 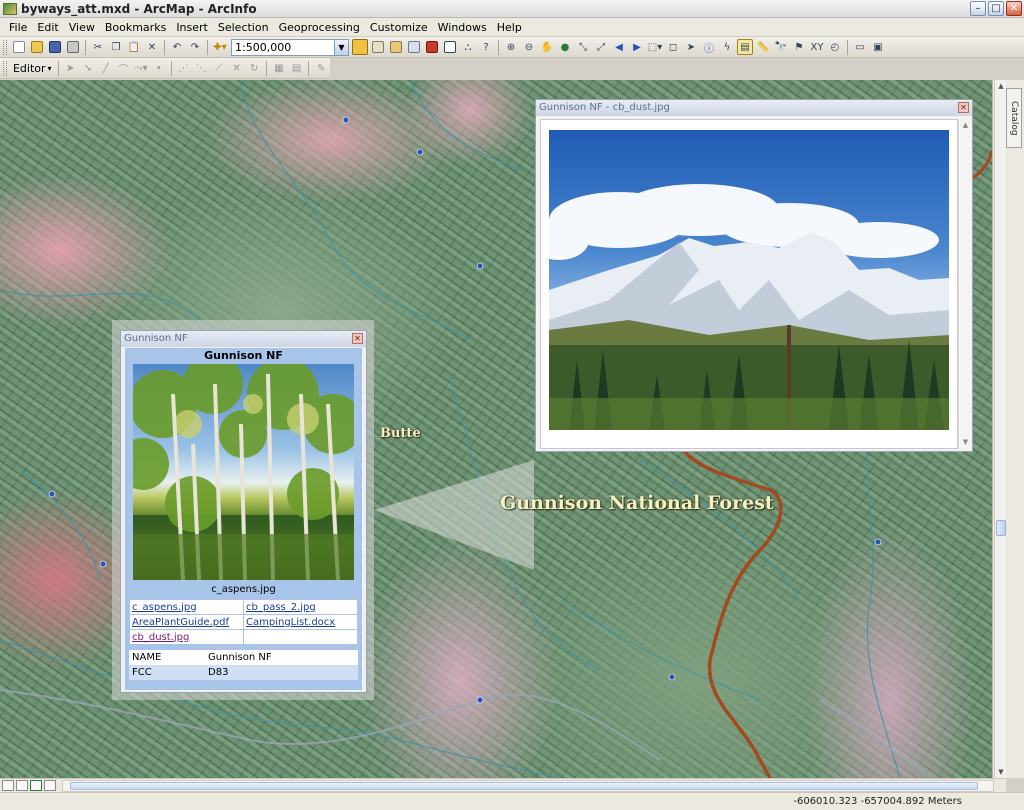 I want to click on find-route-icon: ⚑, so click(x=799, y=47).